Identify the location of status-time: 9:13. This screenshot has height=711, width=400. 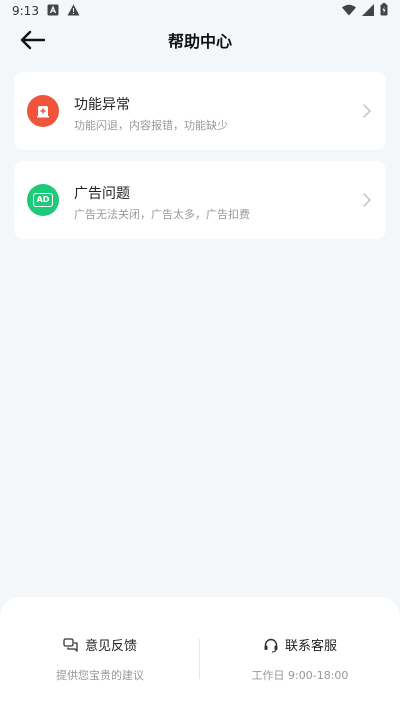
(25, 11).